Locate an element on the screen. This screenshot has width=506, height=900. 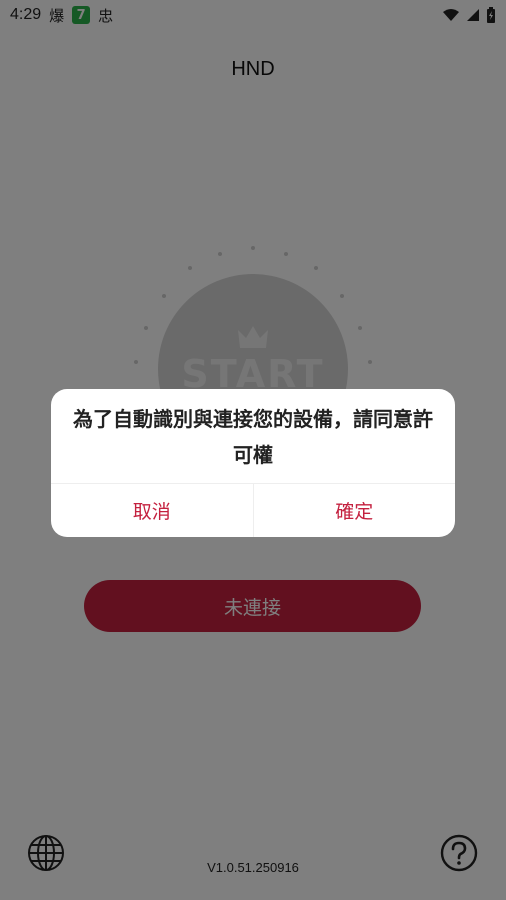
confirm-button: 確定 is located at coordinates (355, 510).